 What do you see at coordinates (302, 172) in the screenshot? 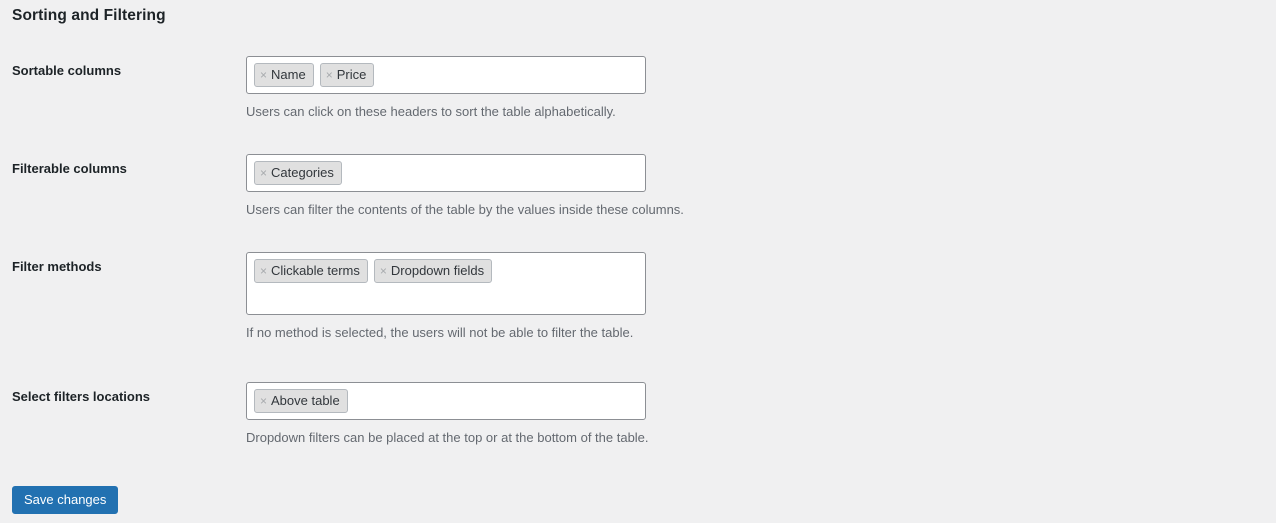
I see `chip-label: Categories` at bounding box center [302, 172].